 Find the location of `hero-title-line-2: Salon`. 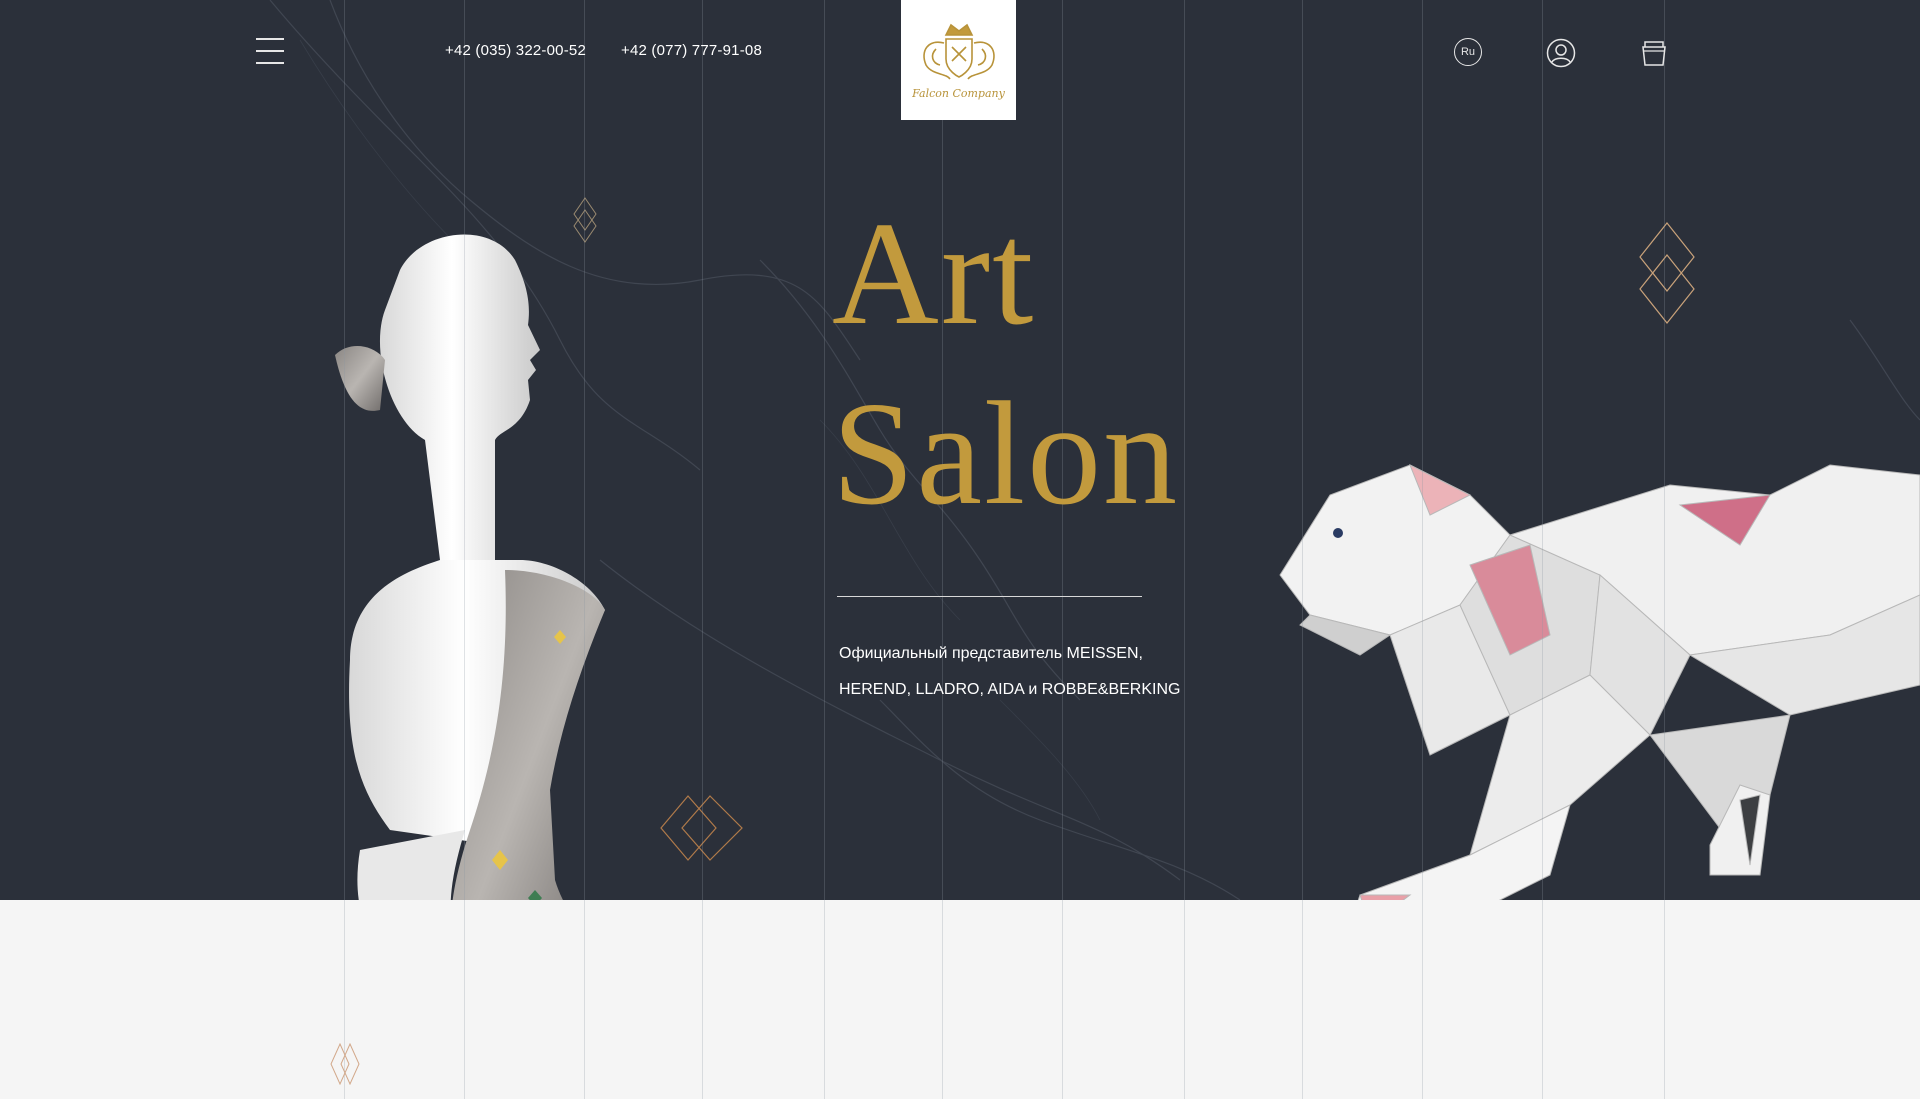

hero-title-line-2: Salon is located at coordinates (1006, 454).